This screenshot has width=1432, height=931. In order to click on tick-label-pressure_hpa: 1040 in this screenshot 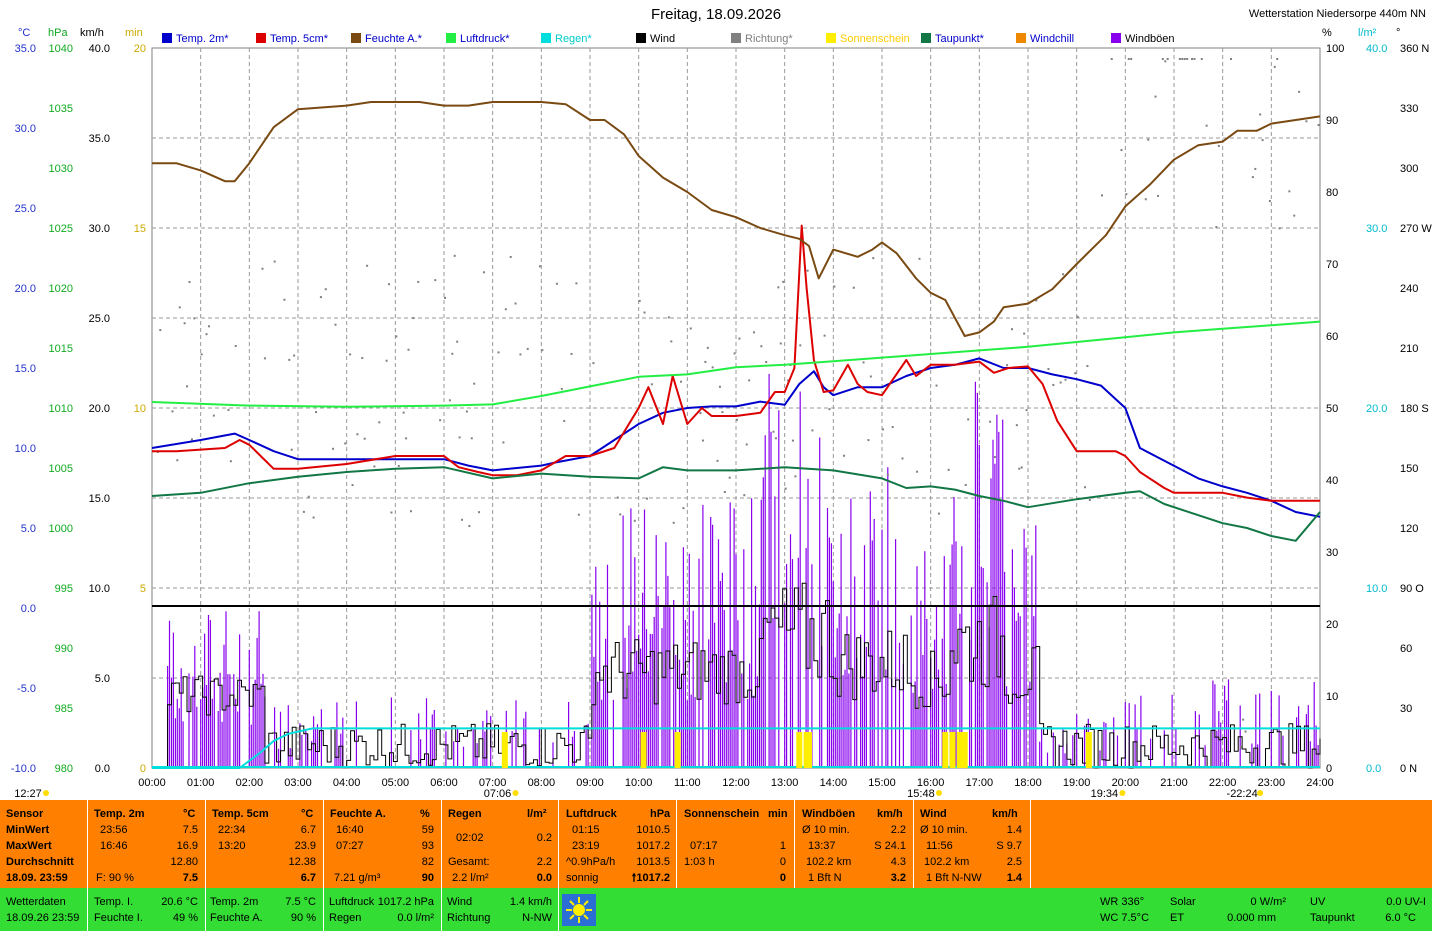, I will do `click(61, 49)`.